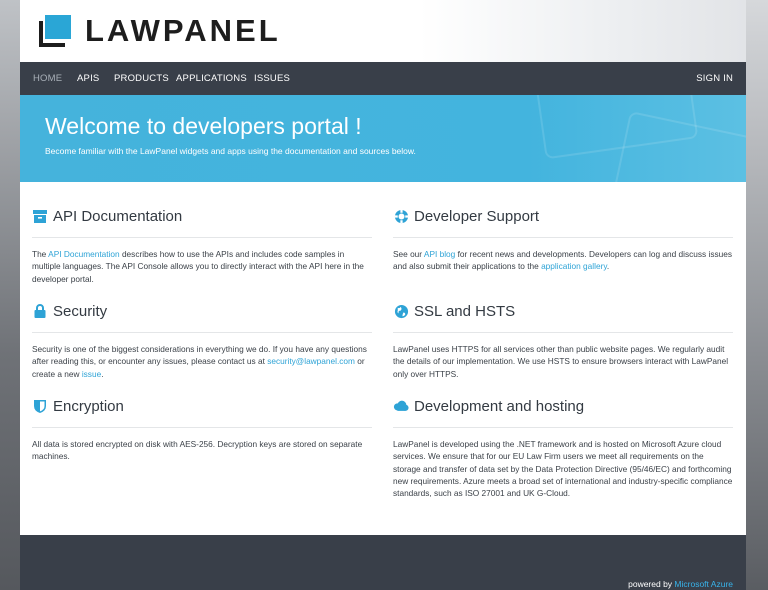 This screenshot has height=590, width=768. What do you see at coordinates (202, 409) in the screenshot?
I see `section-heading: Encryption` at bounding box center [202, 409].